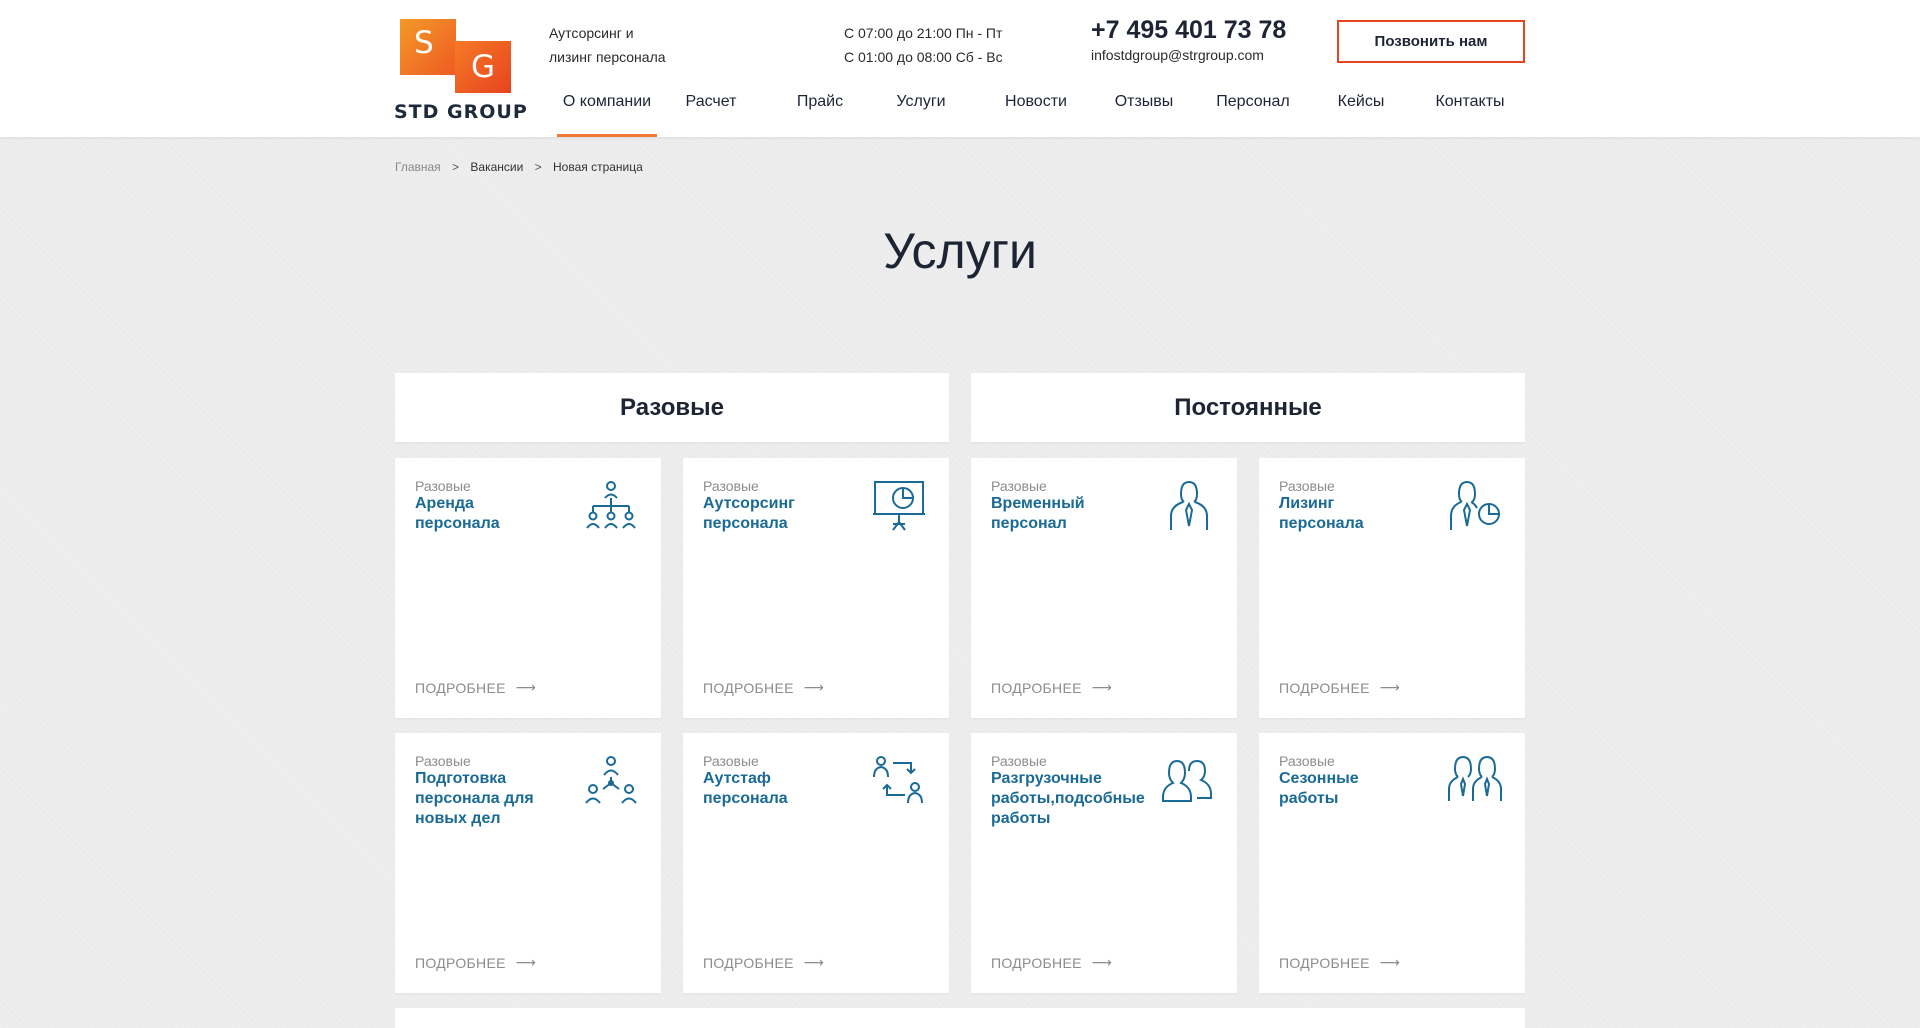 The image size is (1920, 1028). I want to click on breadcrumb: Главная > Вакансии > Новая страница, so click(519, 167).